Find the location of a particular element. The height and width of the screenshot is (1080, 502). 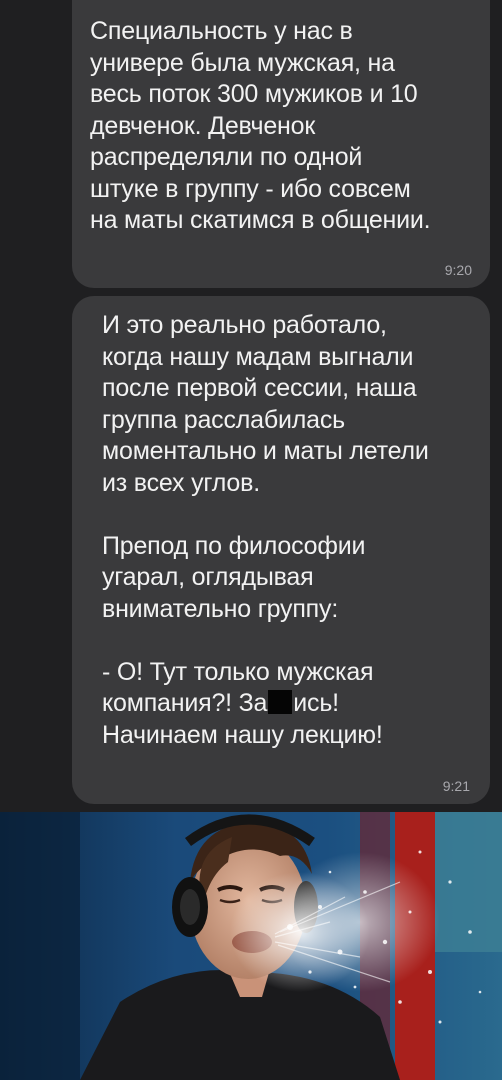

message-text-line: весь поток 300 мужиков и 10 is located at coordinates (254, 94).